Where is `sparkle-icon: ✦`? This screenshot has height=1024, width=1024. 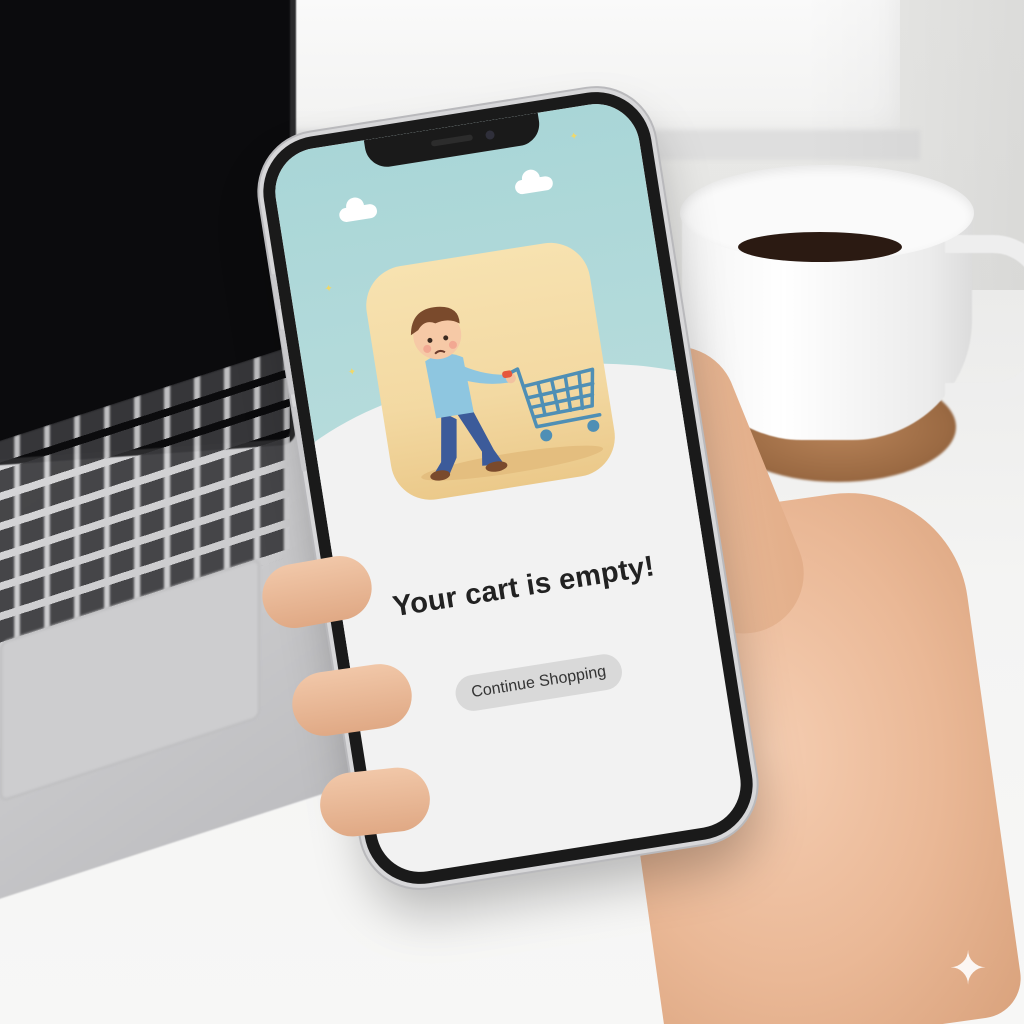
sparkle-icon: ✦ is located at coordinates (968, 968).